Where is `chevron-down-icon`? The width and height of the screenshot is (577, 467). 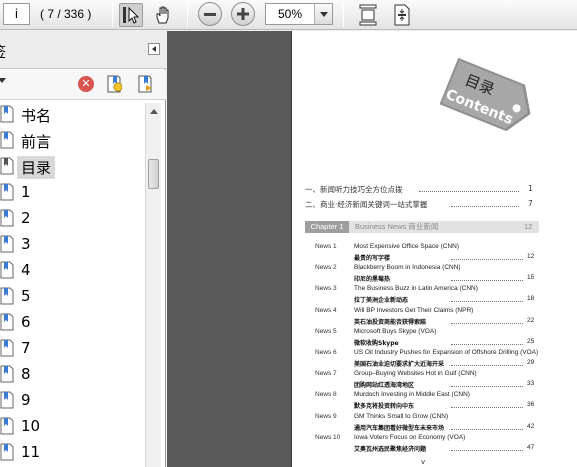 chevron-down-icon is located at coordinates (323, 14).